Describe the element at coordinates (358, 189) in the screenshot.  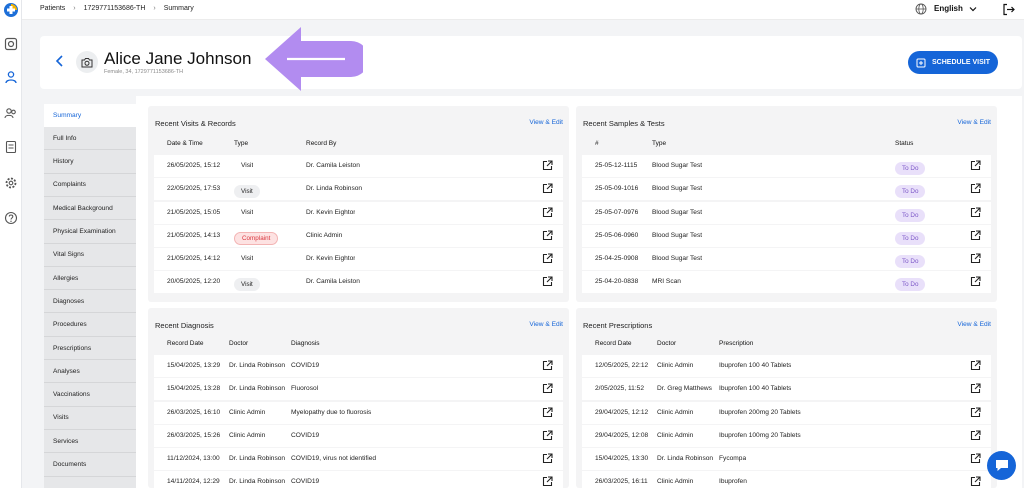
I see `table-row: 22/05/2025, 17:53 Visit Dr. Linda Robinson` at that location.